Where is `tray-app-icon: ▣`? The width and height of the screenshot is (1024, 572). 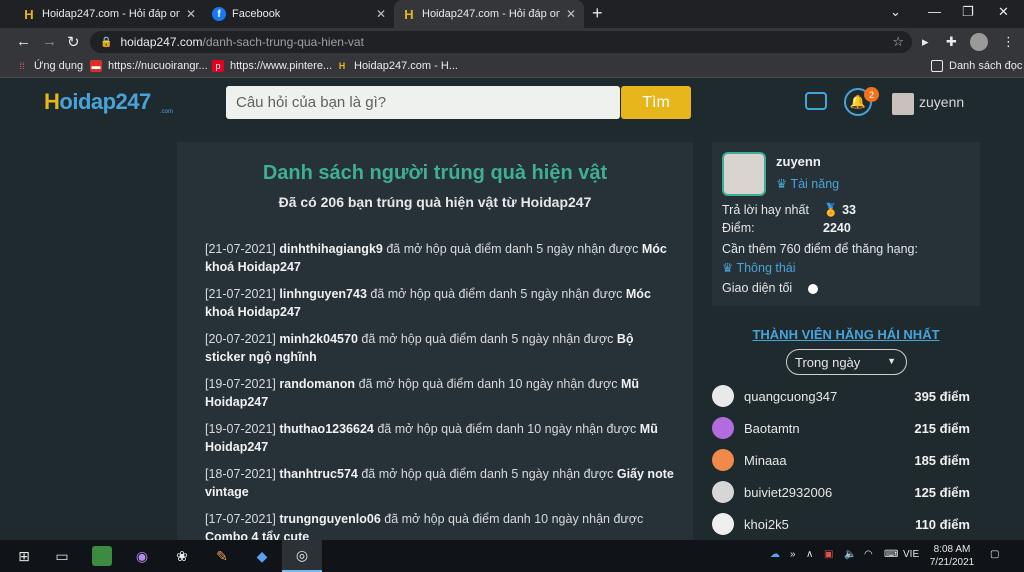
tray-app-icon: ▣ is located at coordinates (828, 554).